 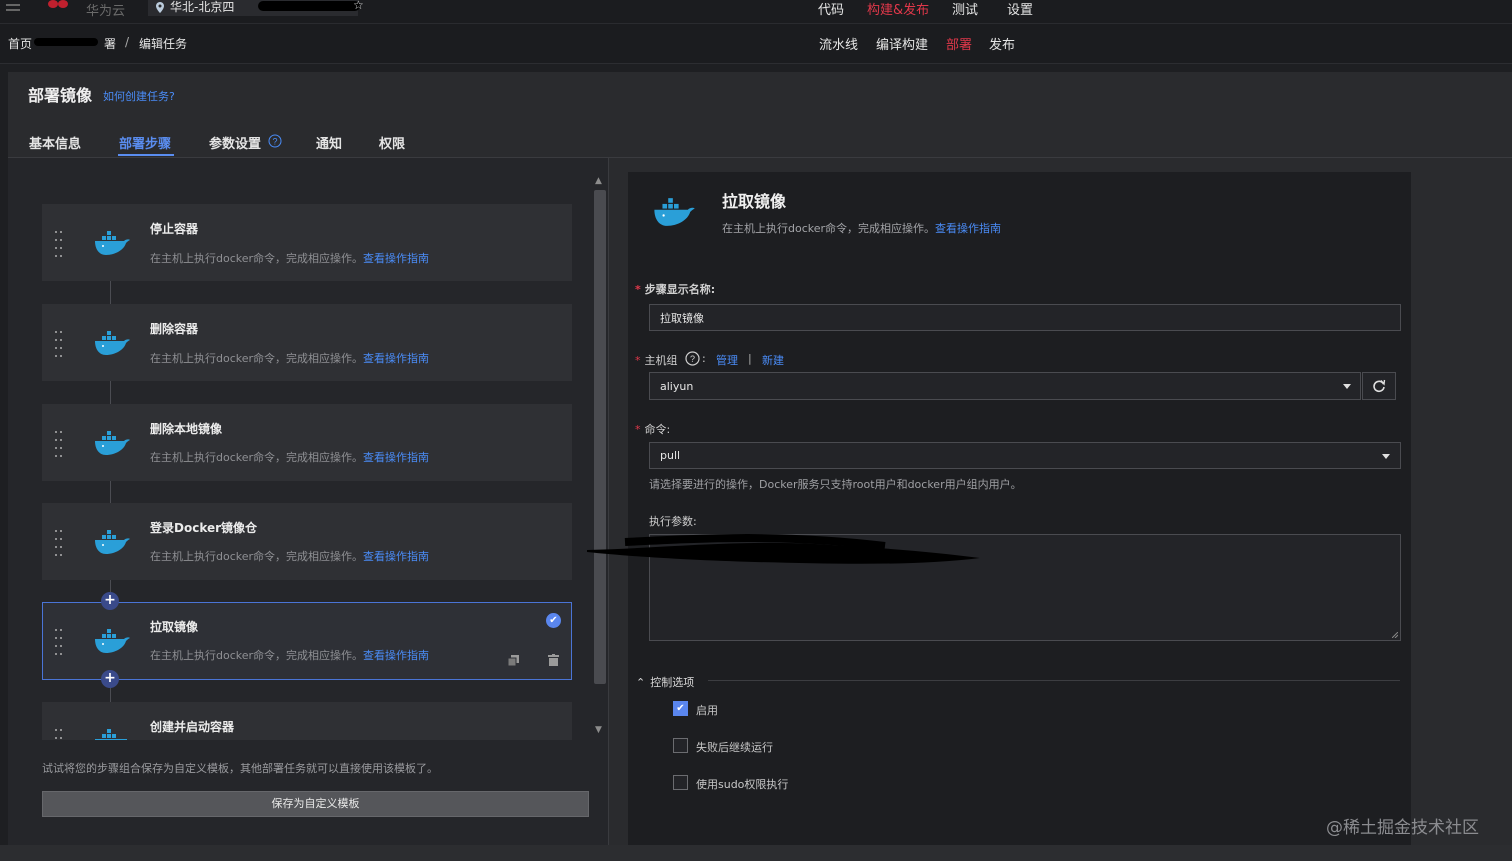 I want to click on topnav-settings: 设置, so click(x=1020, y=9).